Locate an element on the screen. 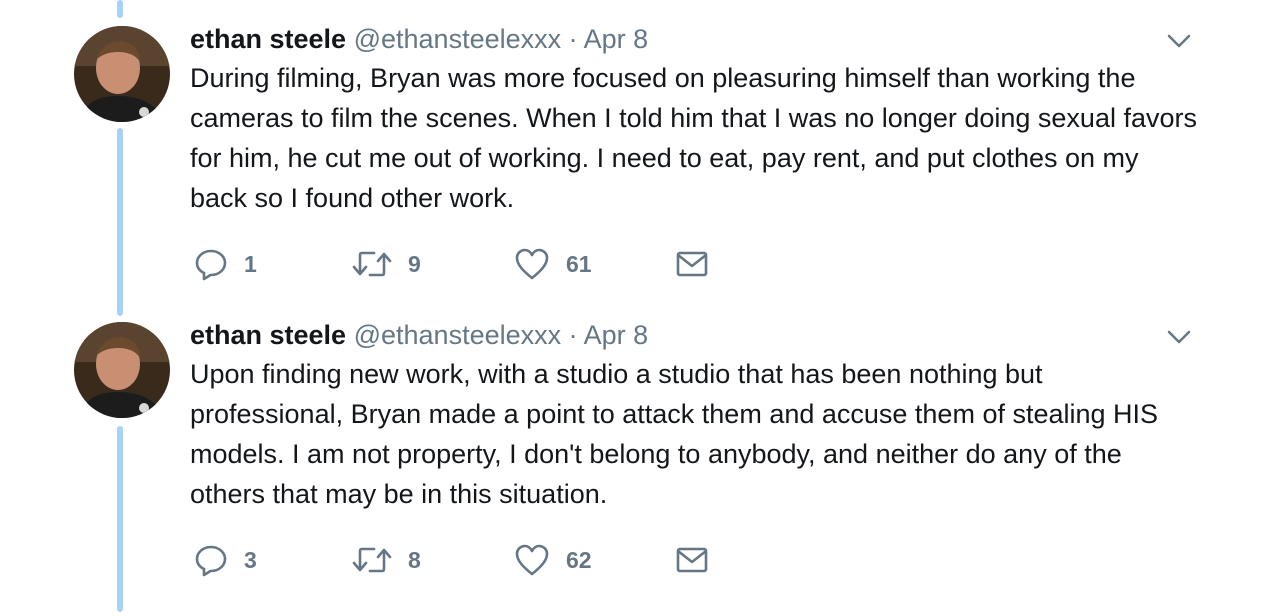 This screenshot has width=1274, height=616. tweet-actions: 1 9 61 is located at coordinates (490, 264).